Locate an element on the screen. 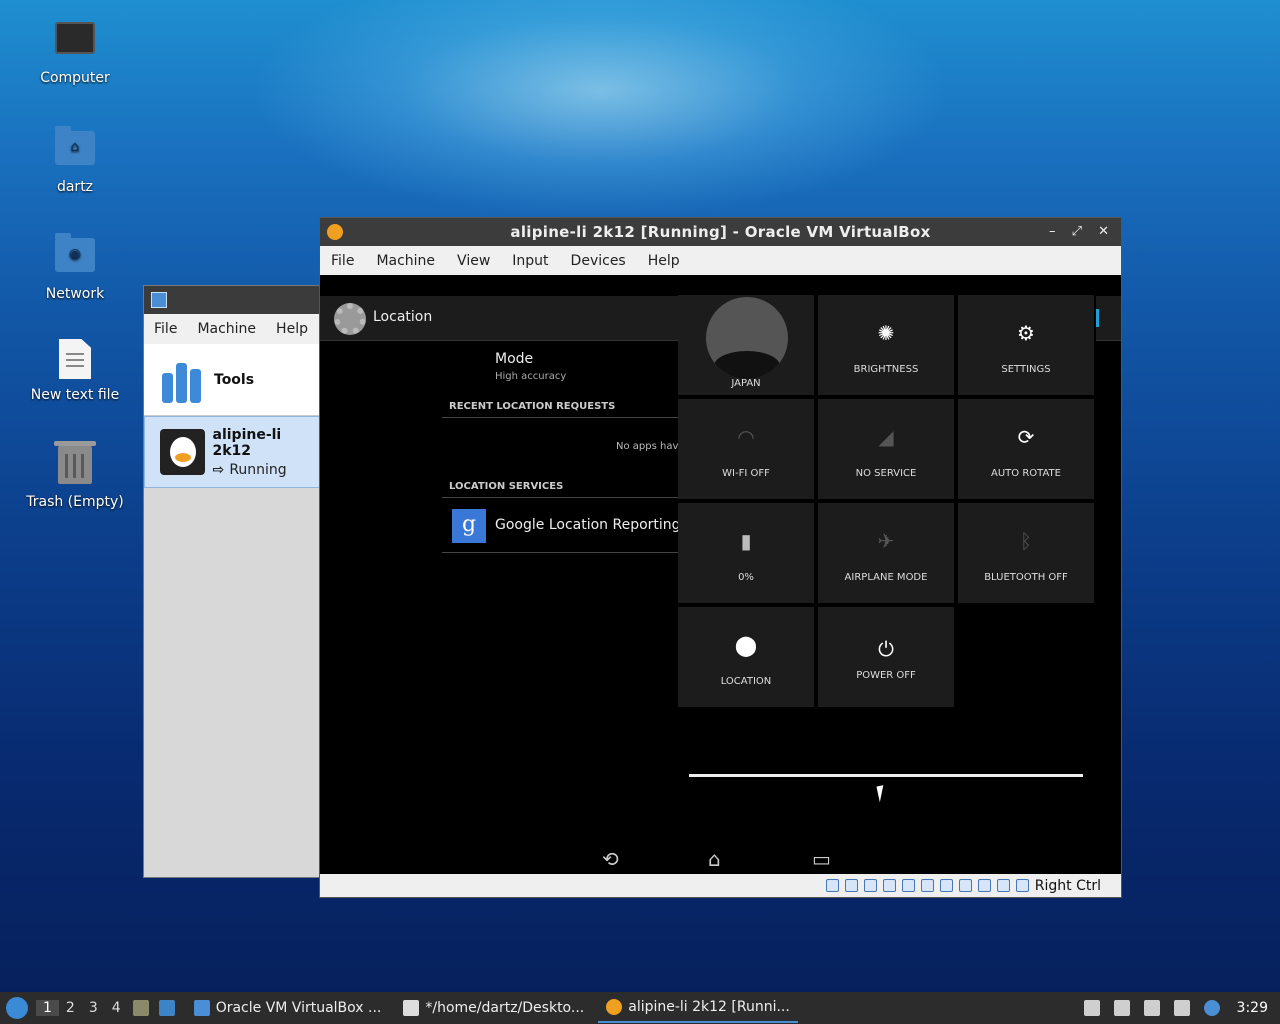 This screenshot has width=1280, height=1024. tools-label: Tools is located at coordinates (234, 379).